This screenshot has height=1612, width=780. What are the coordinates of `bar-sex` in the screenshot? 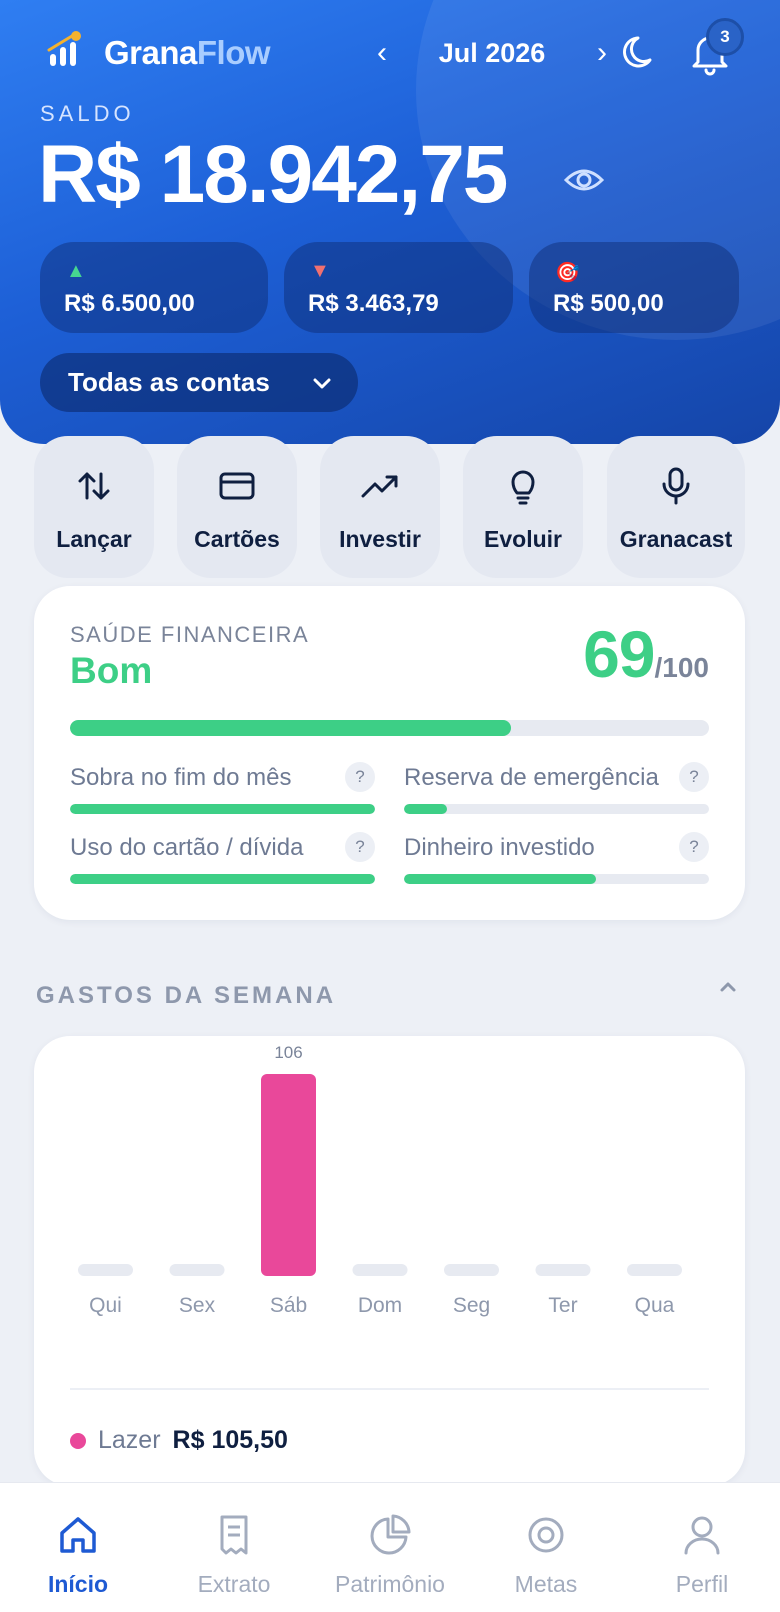 It's located at (197, 1270).